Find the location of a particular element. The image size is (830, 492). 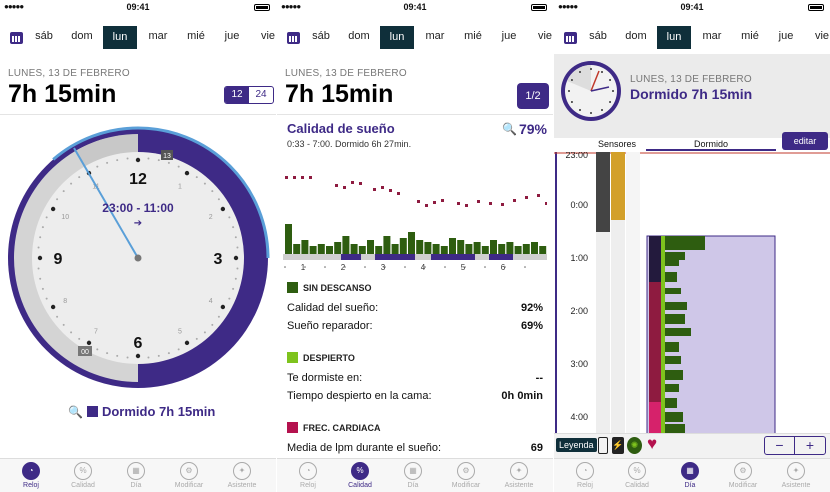

zoom-in-button: + is located at coordinates (810, 445).